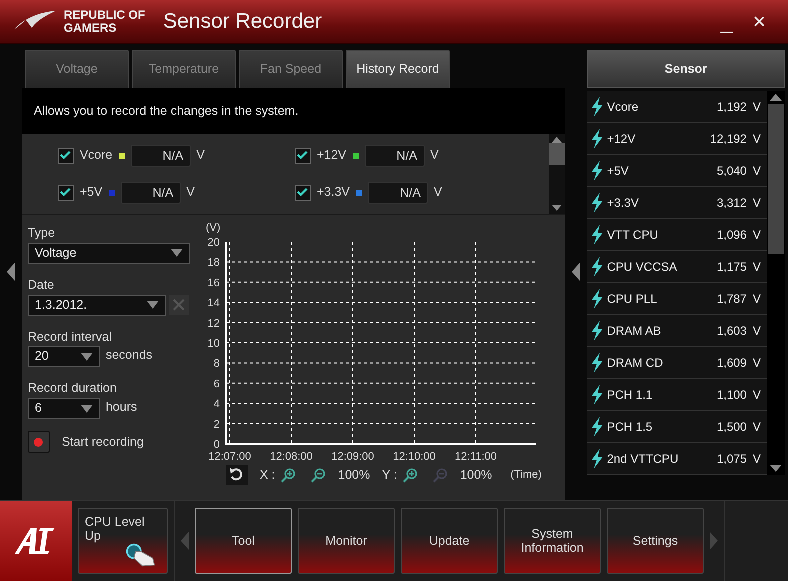  What do you see at coordinates (123, 541) in the screenshot?
I see `cpu-level-up-button: CPU Level Up` at bounding box center [123, 541].